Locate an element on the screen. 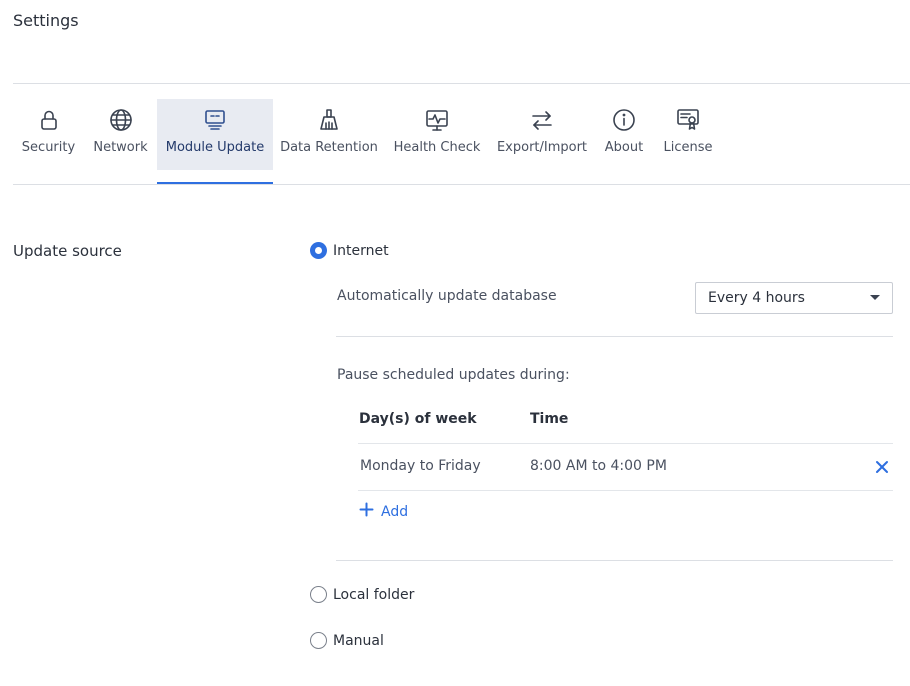 The height and width of the screenshot is (686, 910). certificate-icon is located at coordinates (688, 120).